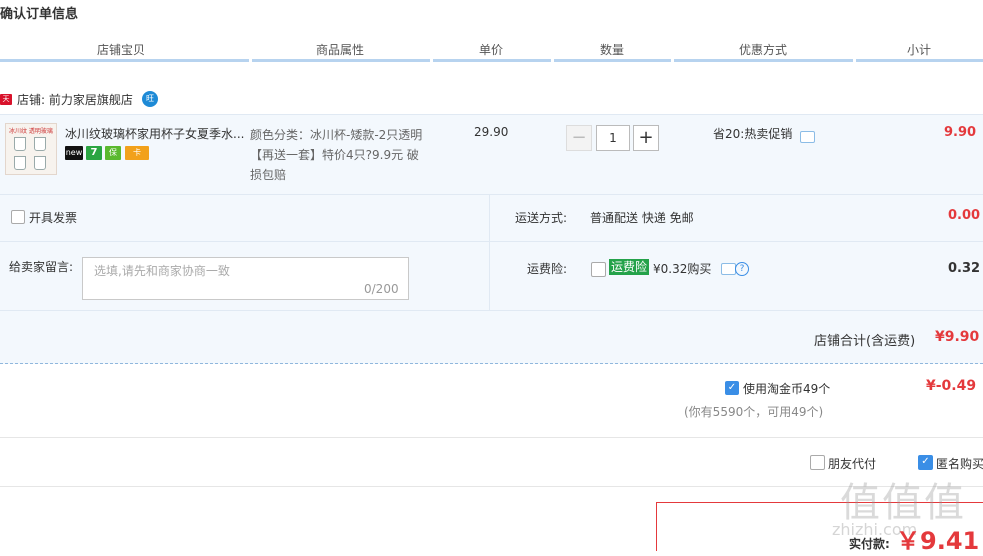 The image size is (983, 556). I want to click on item-attributes: 颜色分类：冰川杯-矮款-2只透明 【再送一套】特价4只?9.9元 破 损包赔, so click(342, 155).